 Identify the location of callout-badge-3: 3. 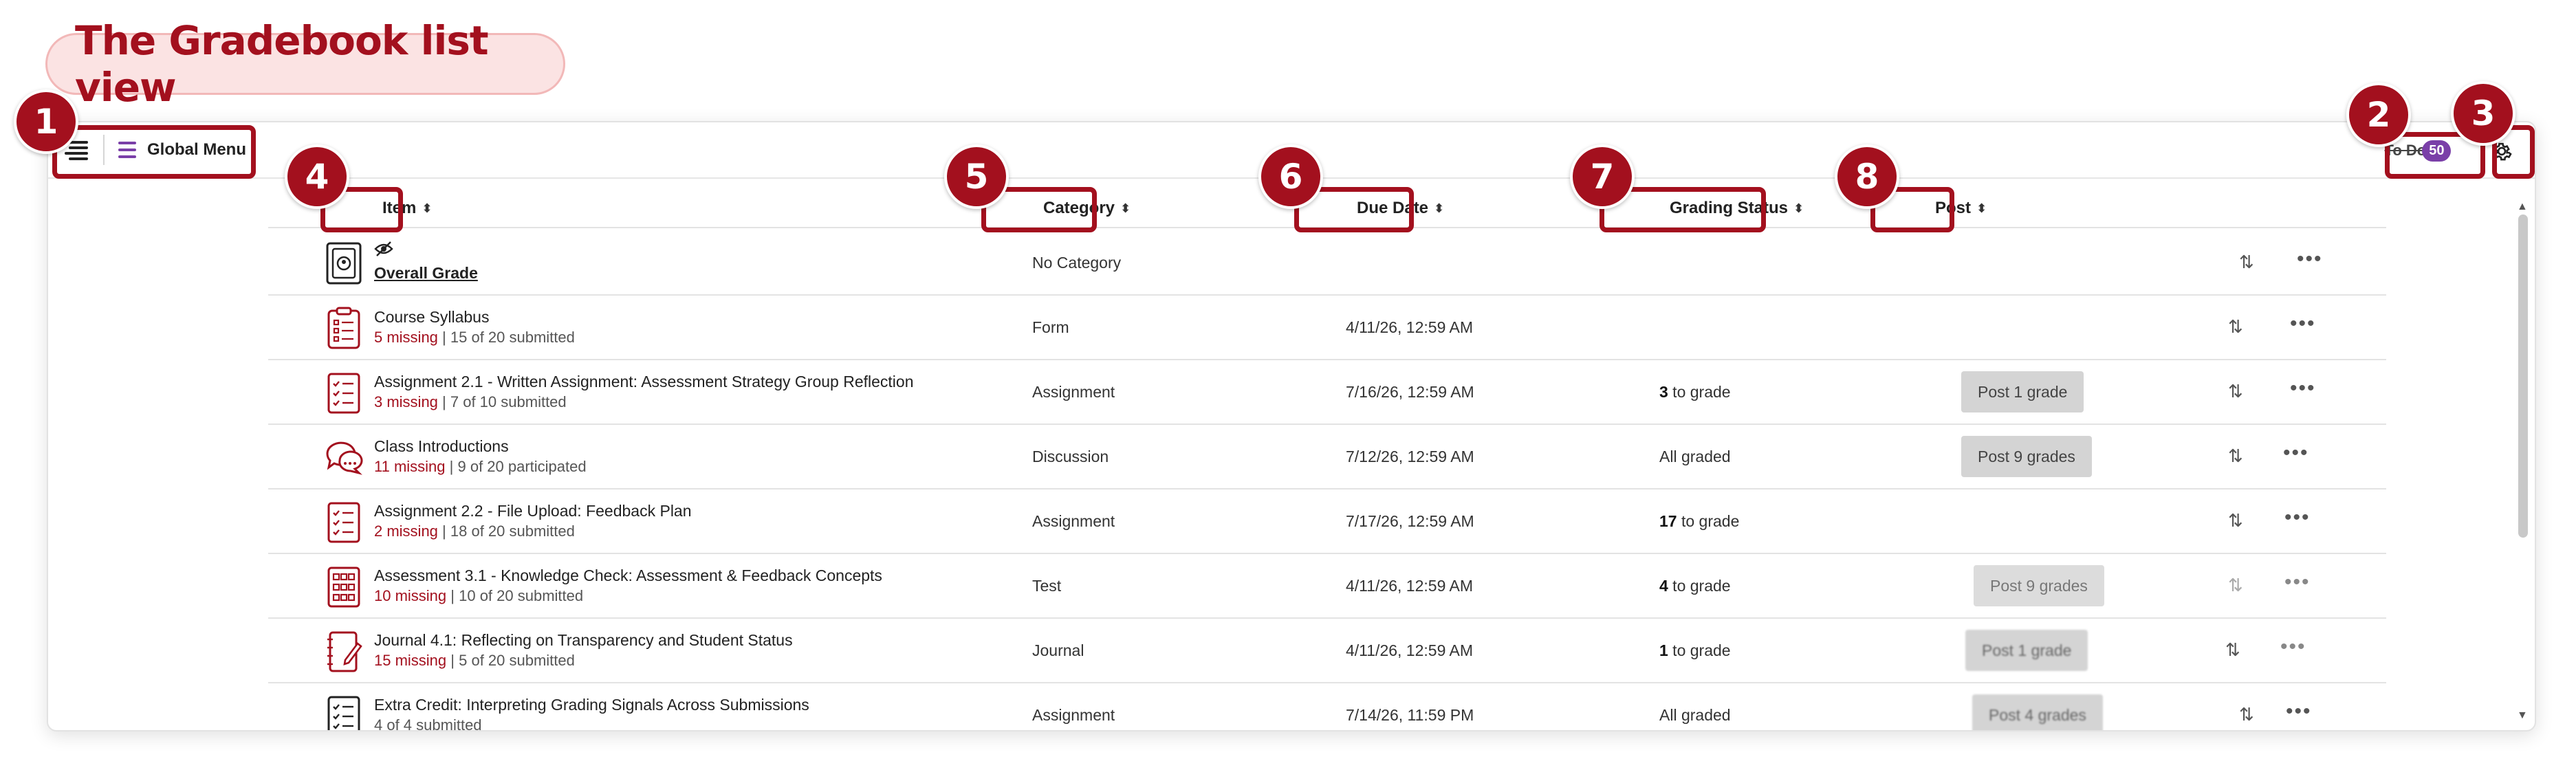
(2483, 113).